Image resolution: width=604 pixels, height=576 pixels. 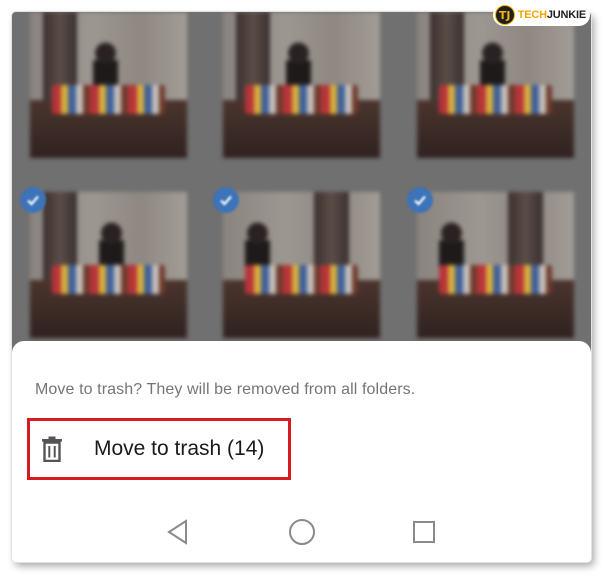 What do you see at coordinates (178, 532) in the screenshot?
I see `back-icon` at bounding box center [178, 532].